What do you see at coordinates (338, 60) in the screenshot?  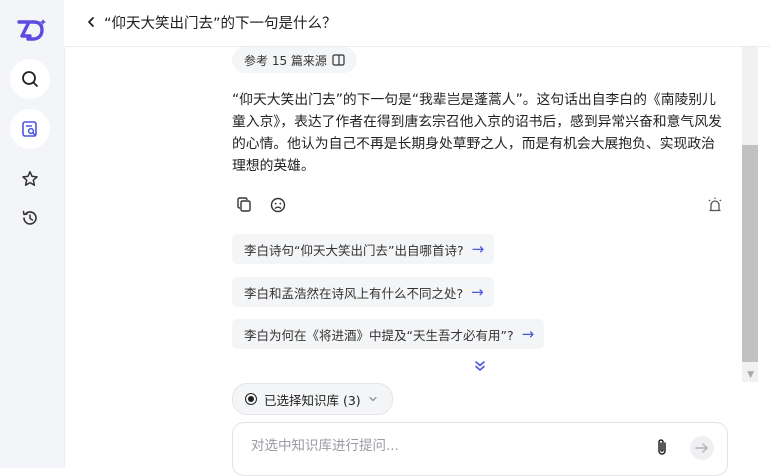 I see `panel-icon` at bounding box center [338, 60].